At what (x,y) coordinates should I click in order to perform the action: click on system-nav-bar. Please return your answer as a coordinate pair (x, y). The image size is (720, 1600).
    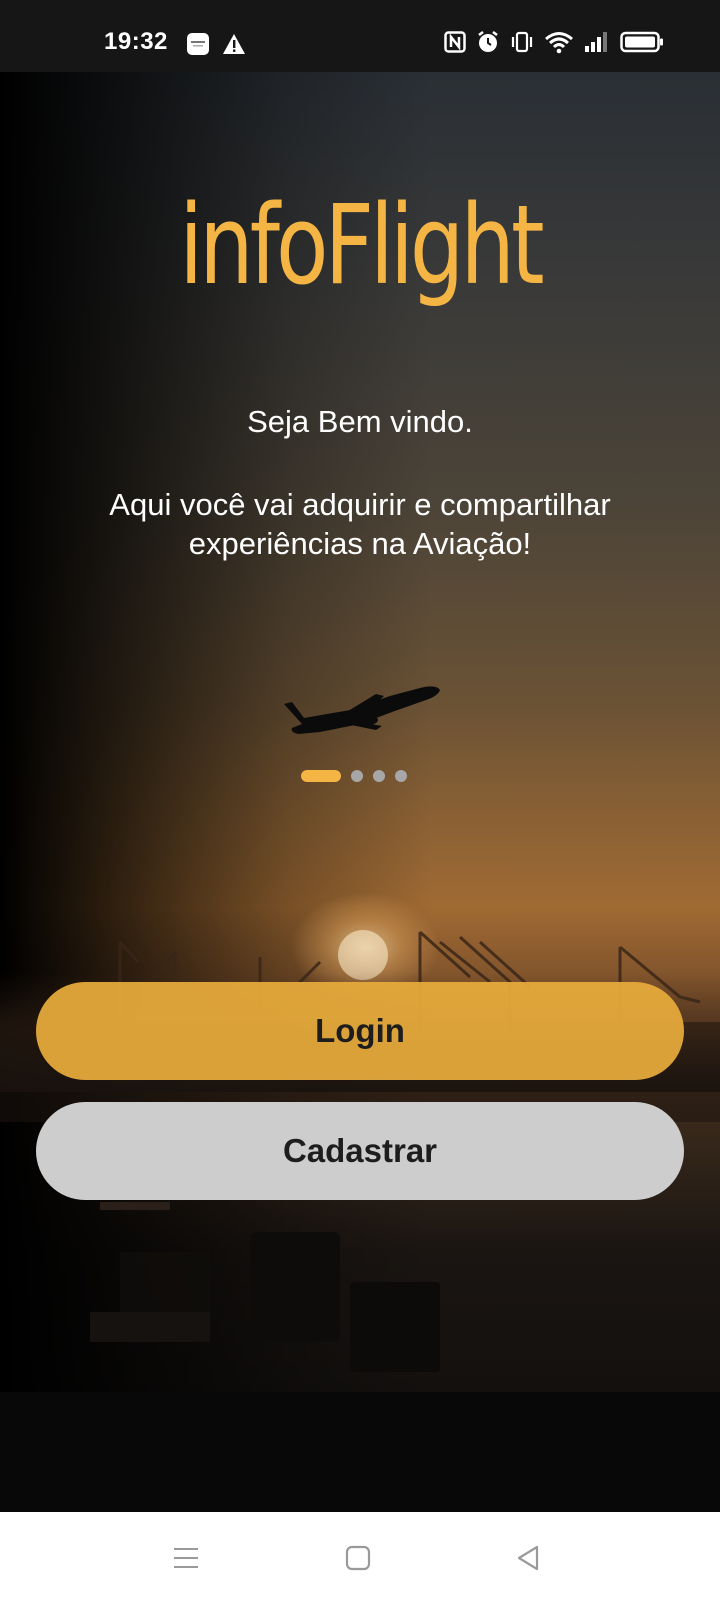
    Looking at the image, I should click on (360, 1556).